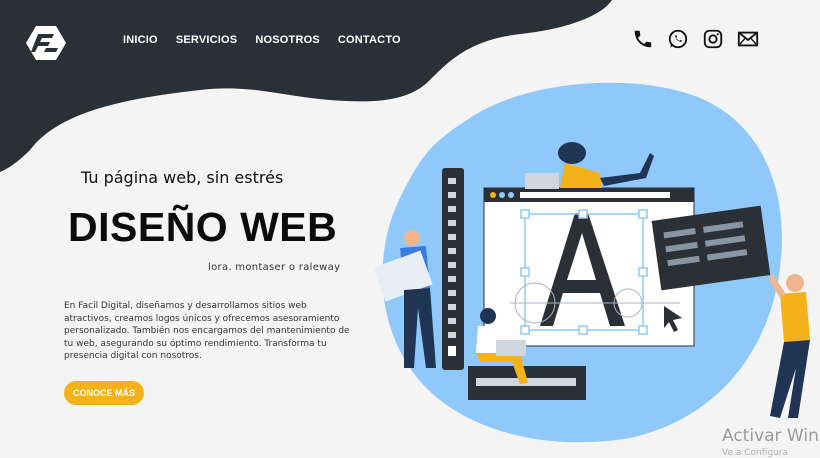 This screenshot has height=458, width=820. Describe the element at coordinates (203, 227) in the screenshot. I see `hero-headline: DISEÑO WEB` at that location.